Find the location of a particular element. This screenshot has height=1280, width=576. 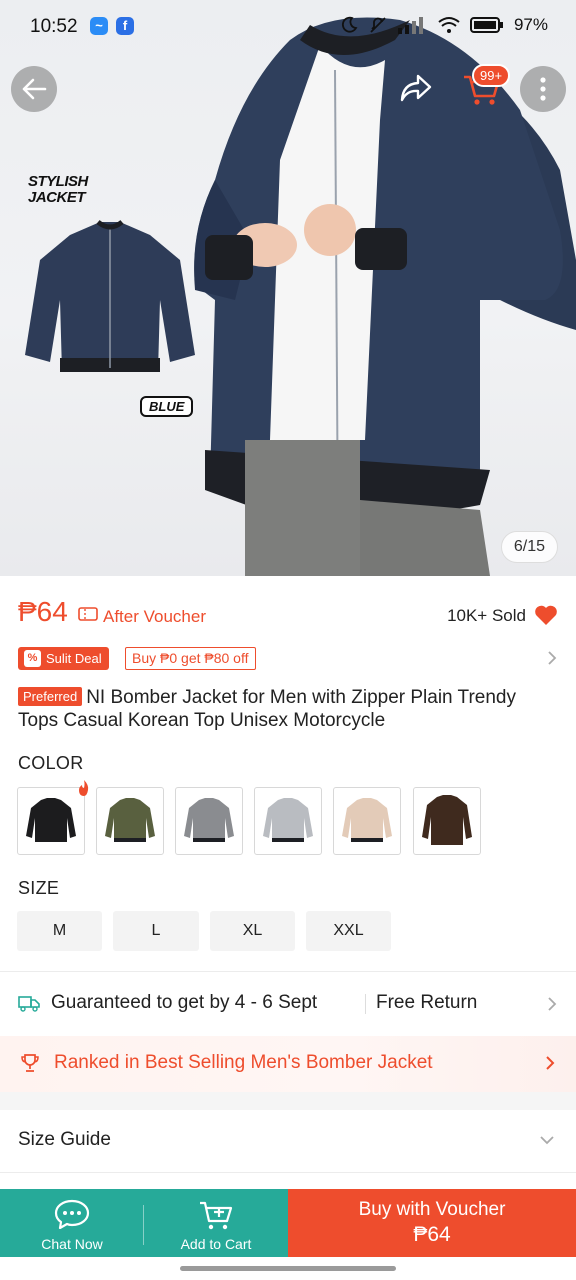

back-arrow-icon is located at coordinates (34, 89).